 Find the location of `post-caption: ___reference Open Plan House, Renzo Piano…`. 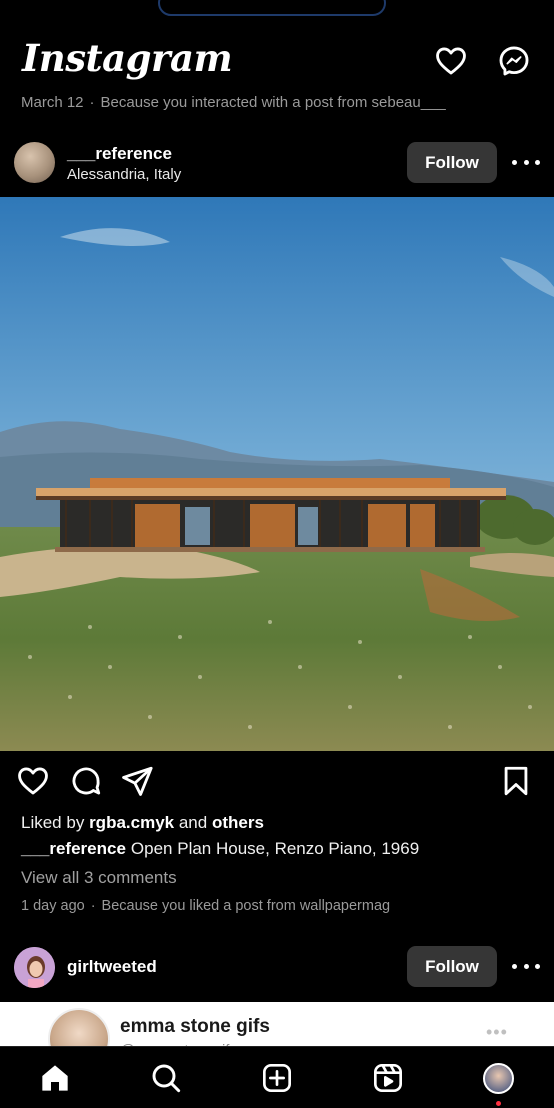

post-caption: ___reference Open Plan House, Renzo Piano… is located at coordinates (220, 849).